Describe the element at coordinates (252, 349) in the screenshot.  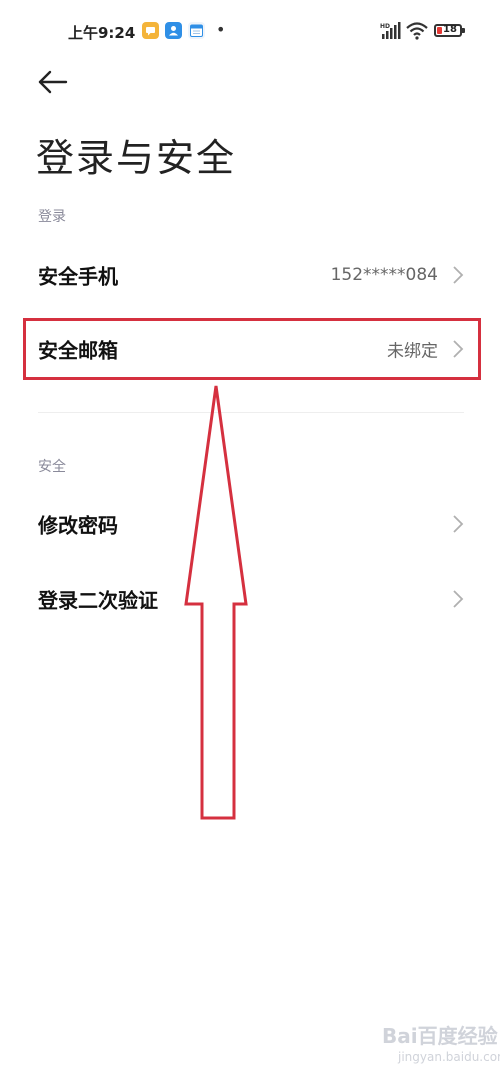
I see `annotation-highlight-box` at that location.